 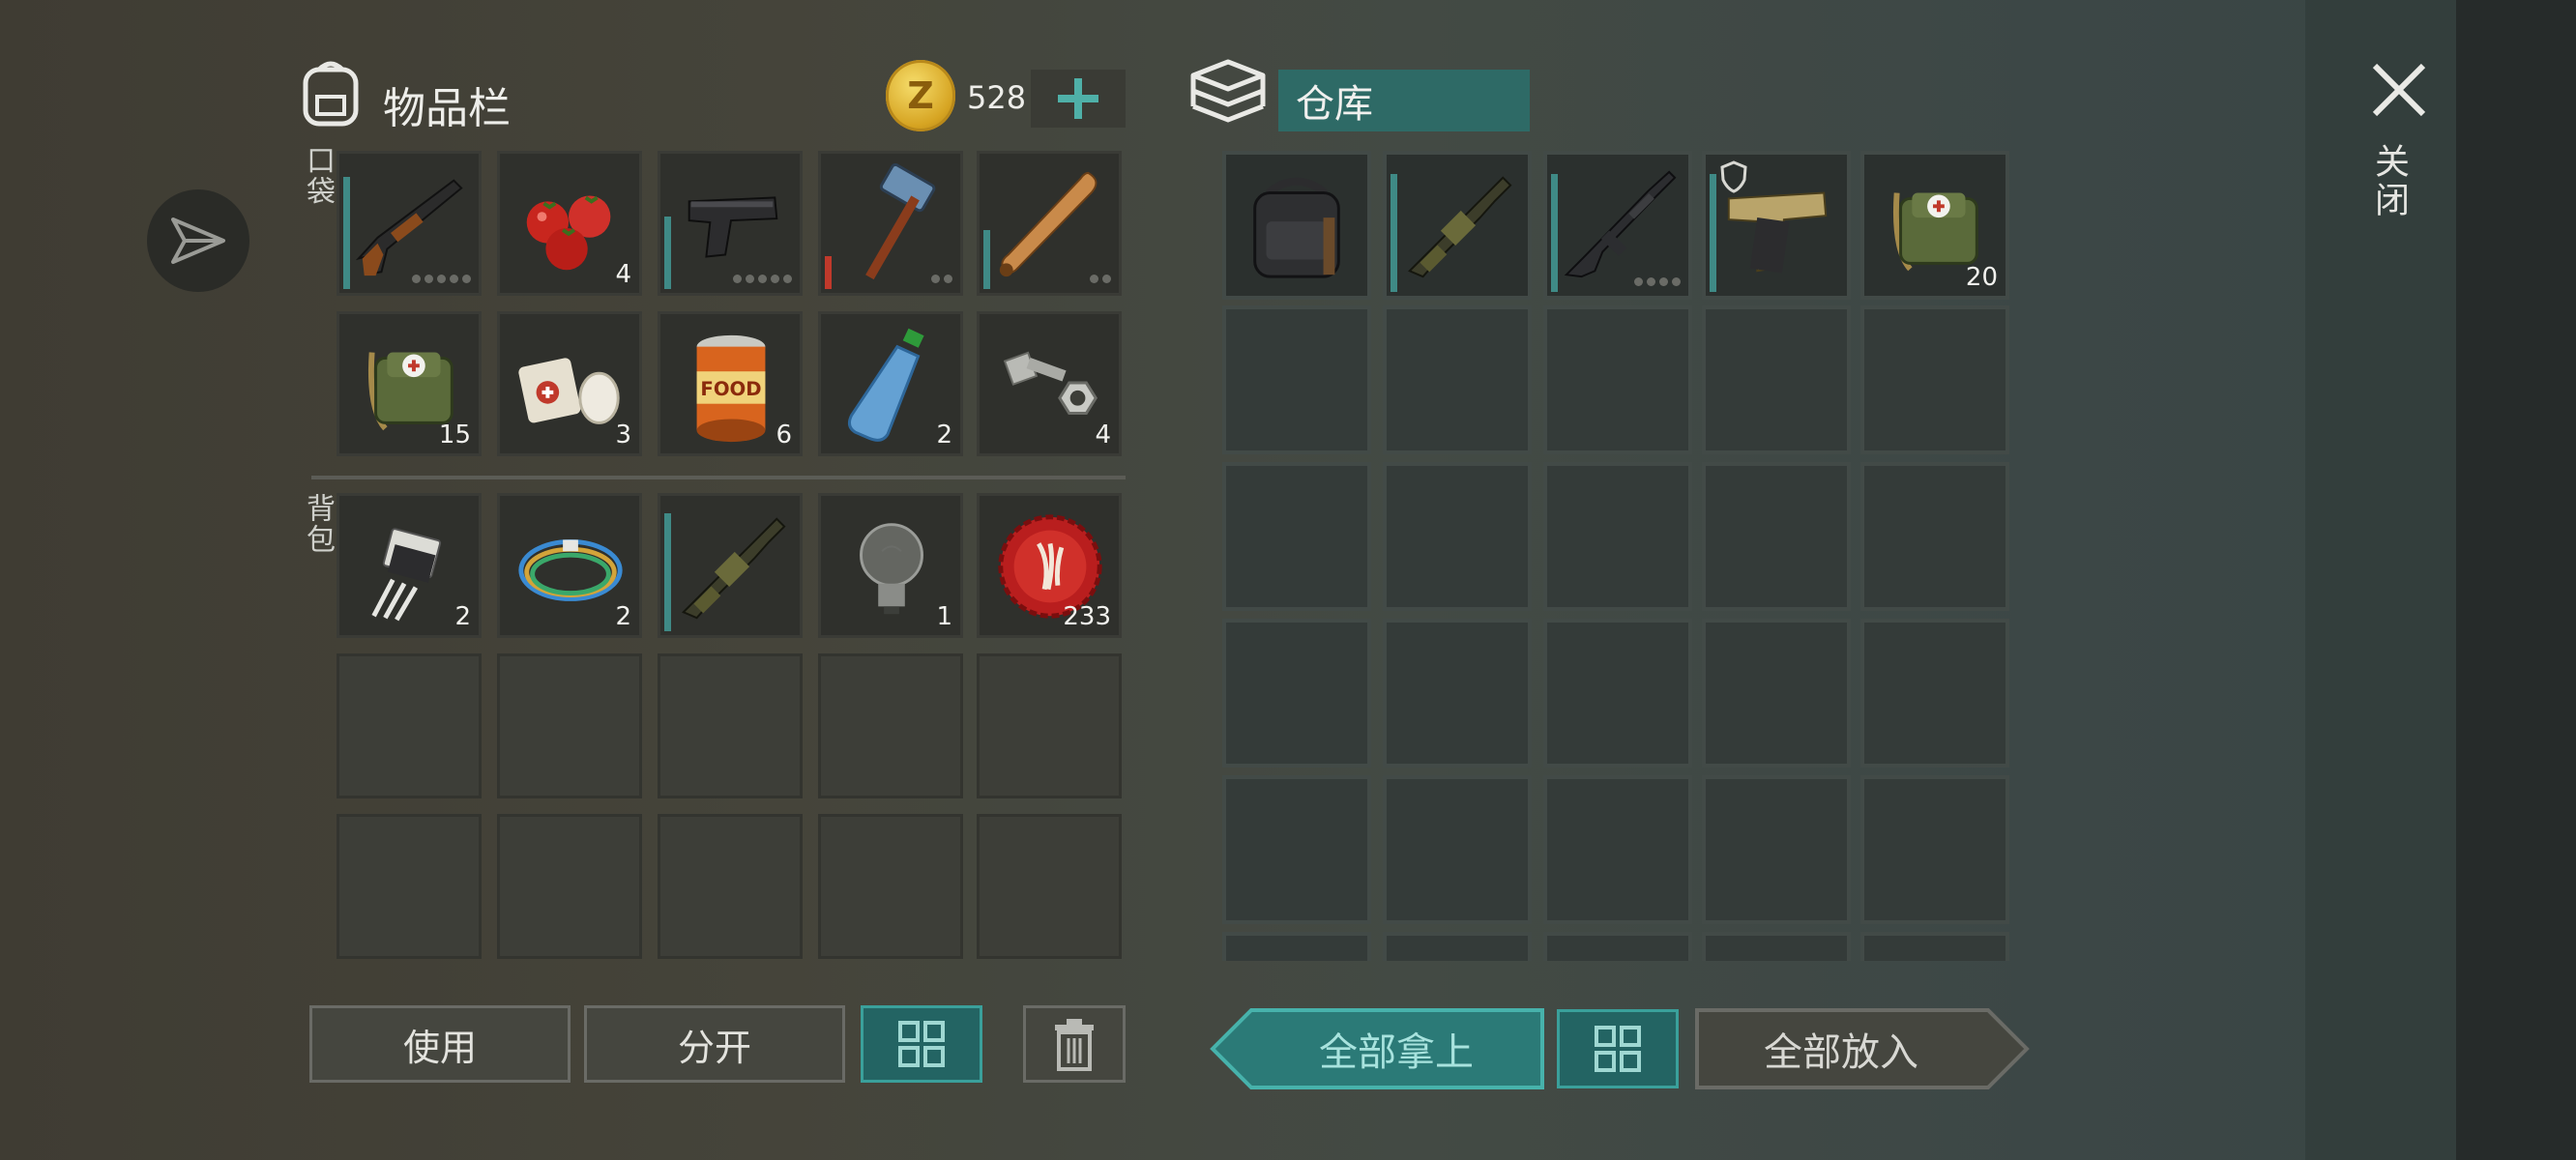 I want to click on sort-warehouse-button, so click(x=1618, y=1049).